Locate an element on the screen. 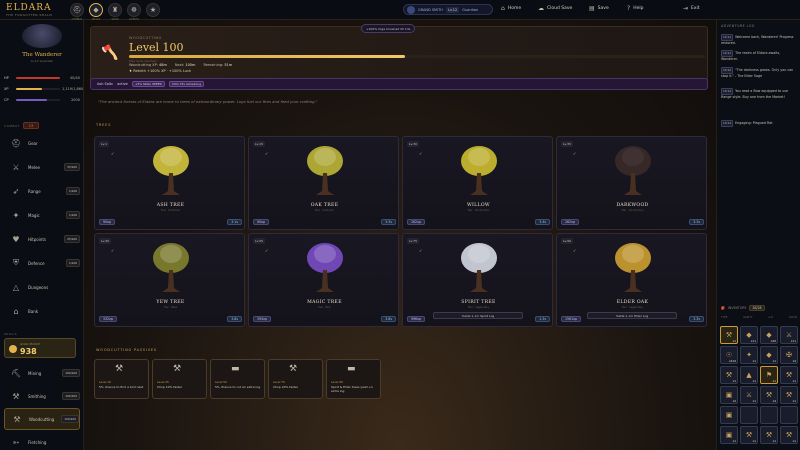  inventory-slot: ▣ x1 is located at coordinates (729, 435).